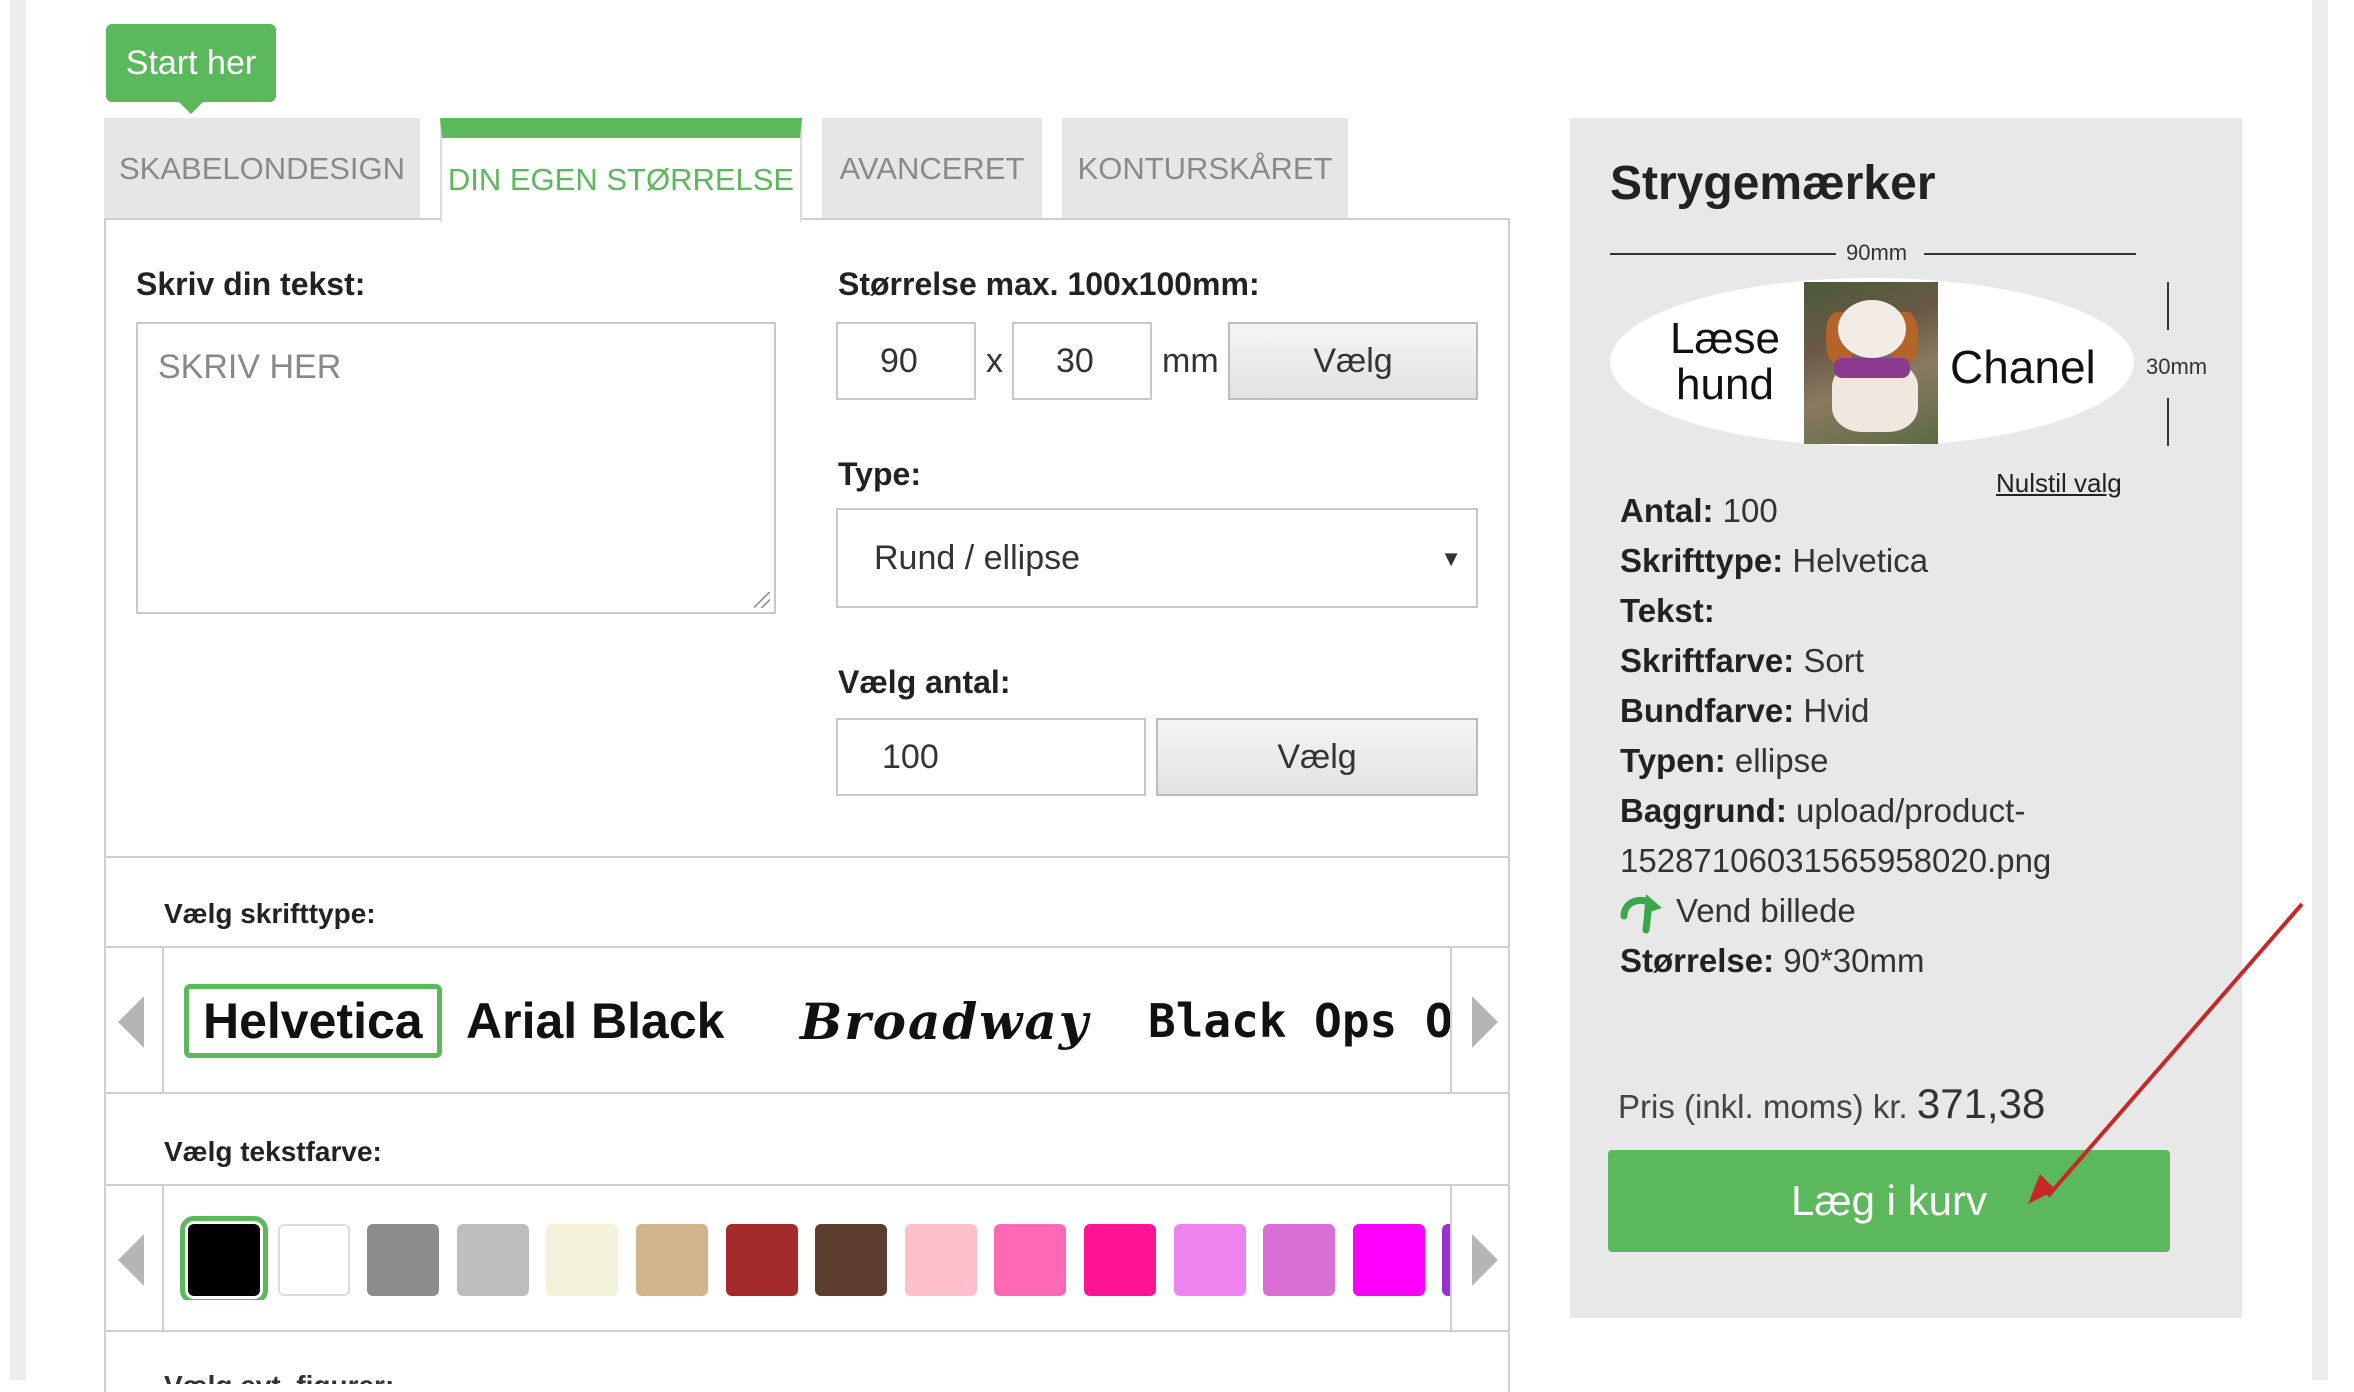 This screenshot has width=2354, height=1392. Describe the element at coordinates (1205, 169) in the screenshot. I see `tab-contour-cut: KONTURSKÅRET` at that location.